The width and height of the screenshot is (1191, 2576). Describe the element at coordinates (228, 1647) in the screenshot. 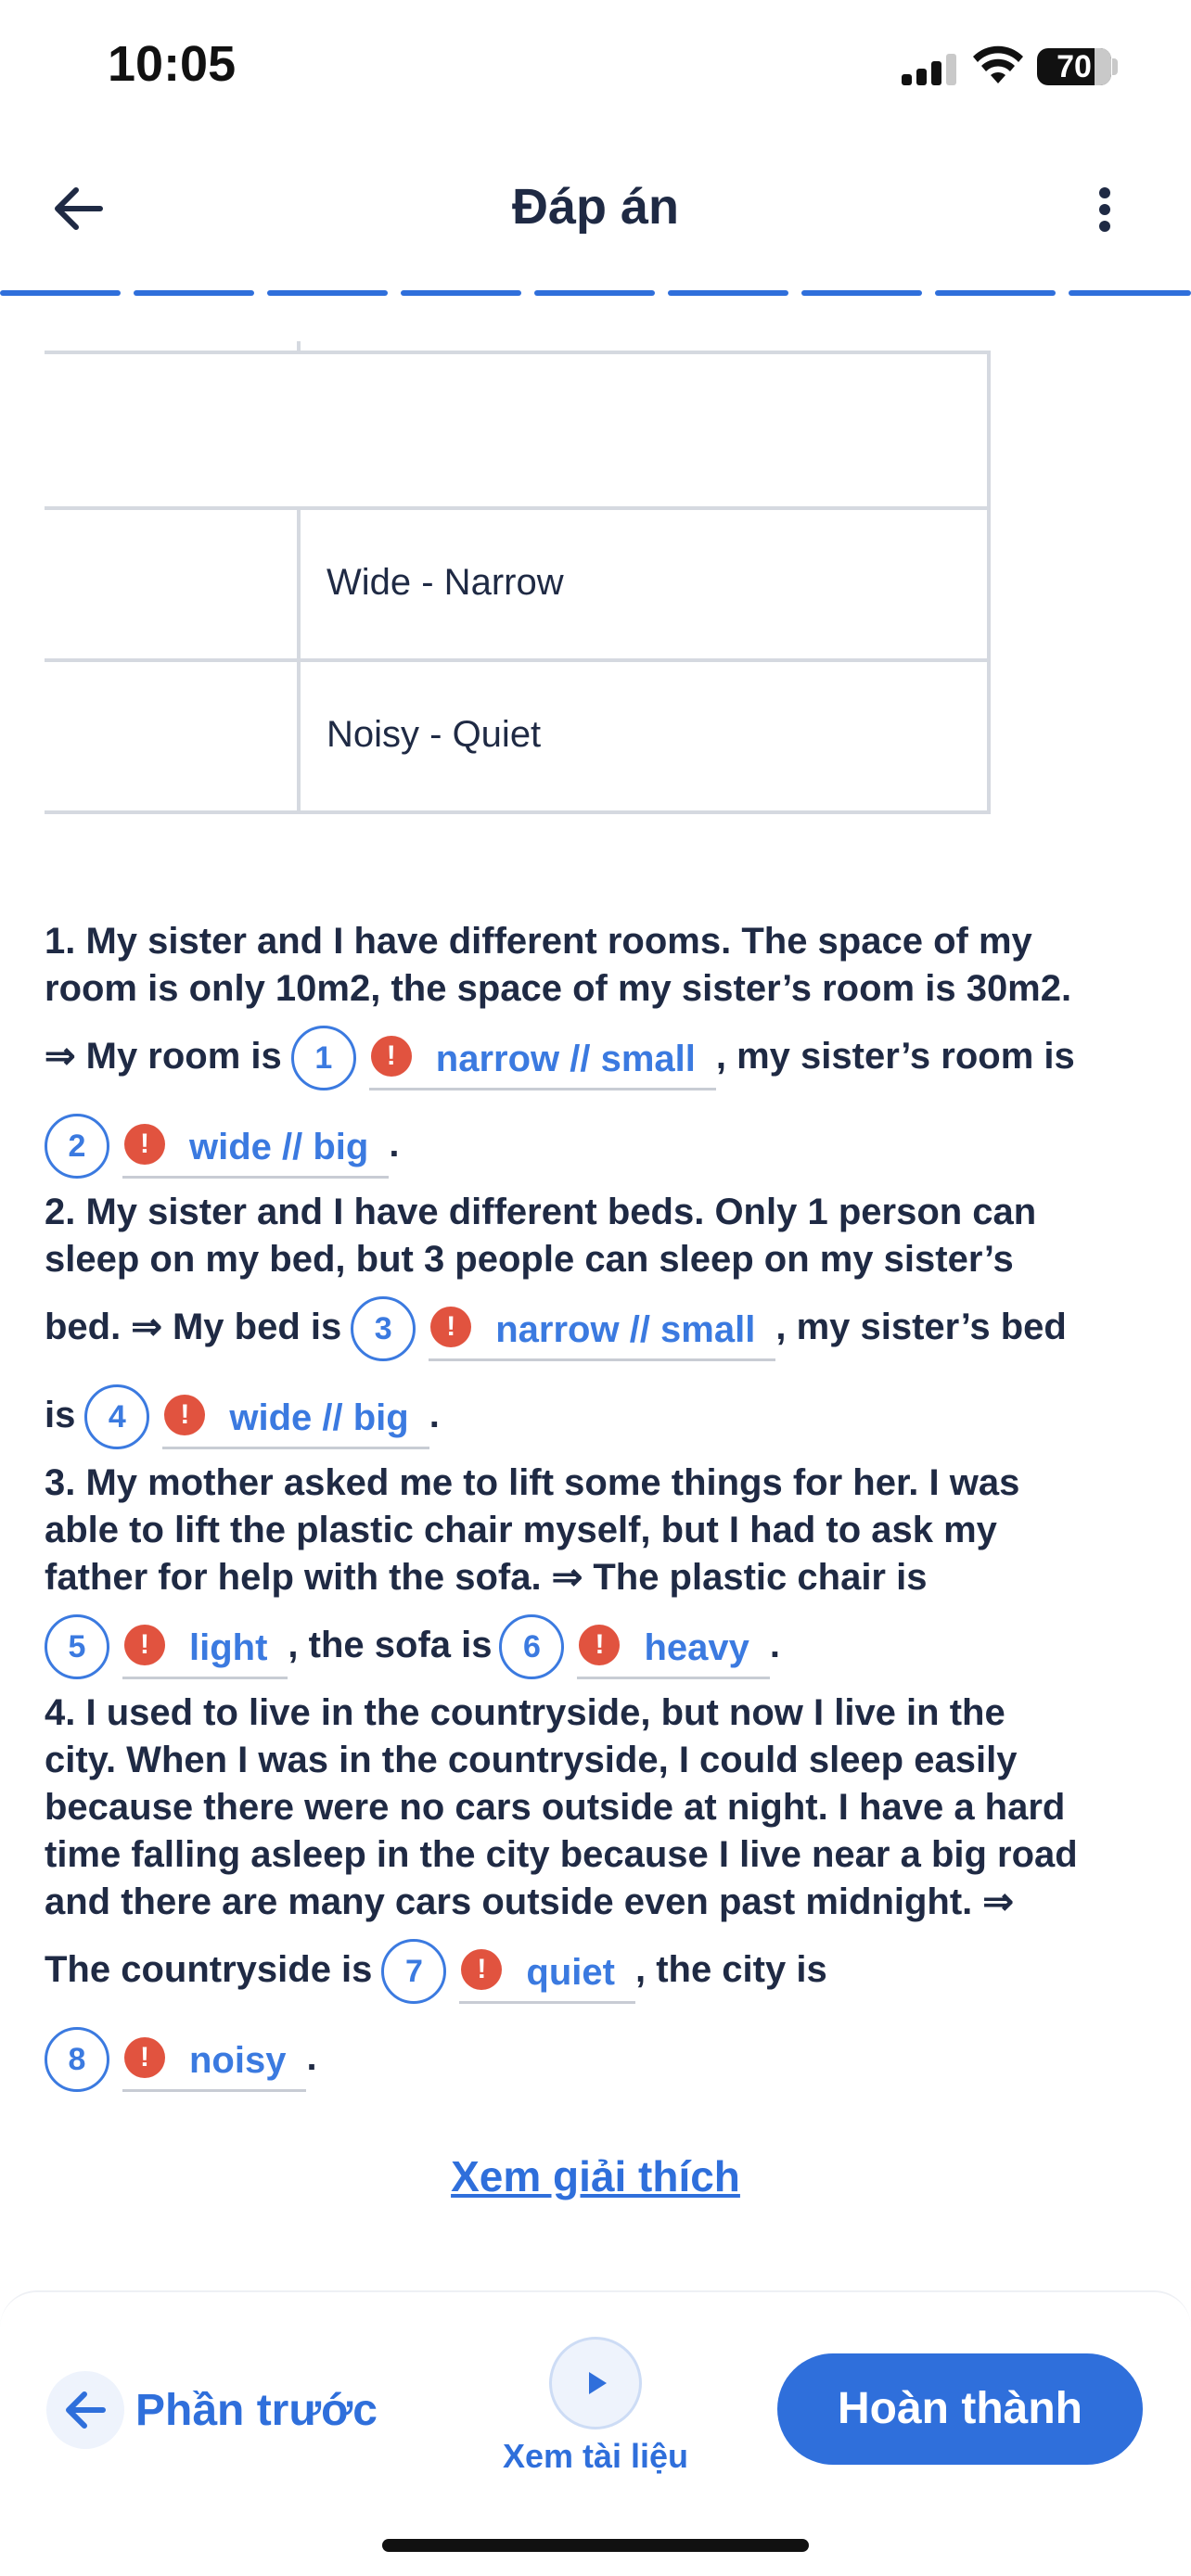

I see `correct-answer-text: light` at that location.